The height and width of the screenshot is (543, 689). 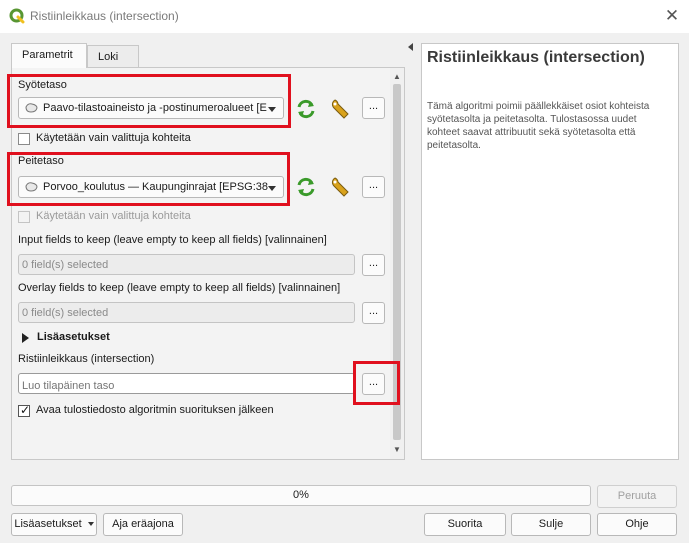 What do you see at coordinates (113, 56) in the screenshot?
I see `tab-loki: Loki` at bounding box center [113, 56].